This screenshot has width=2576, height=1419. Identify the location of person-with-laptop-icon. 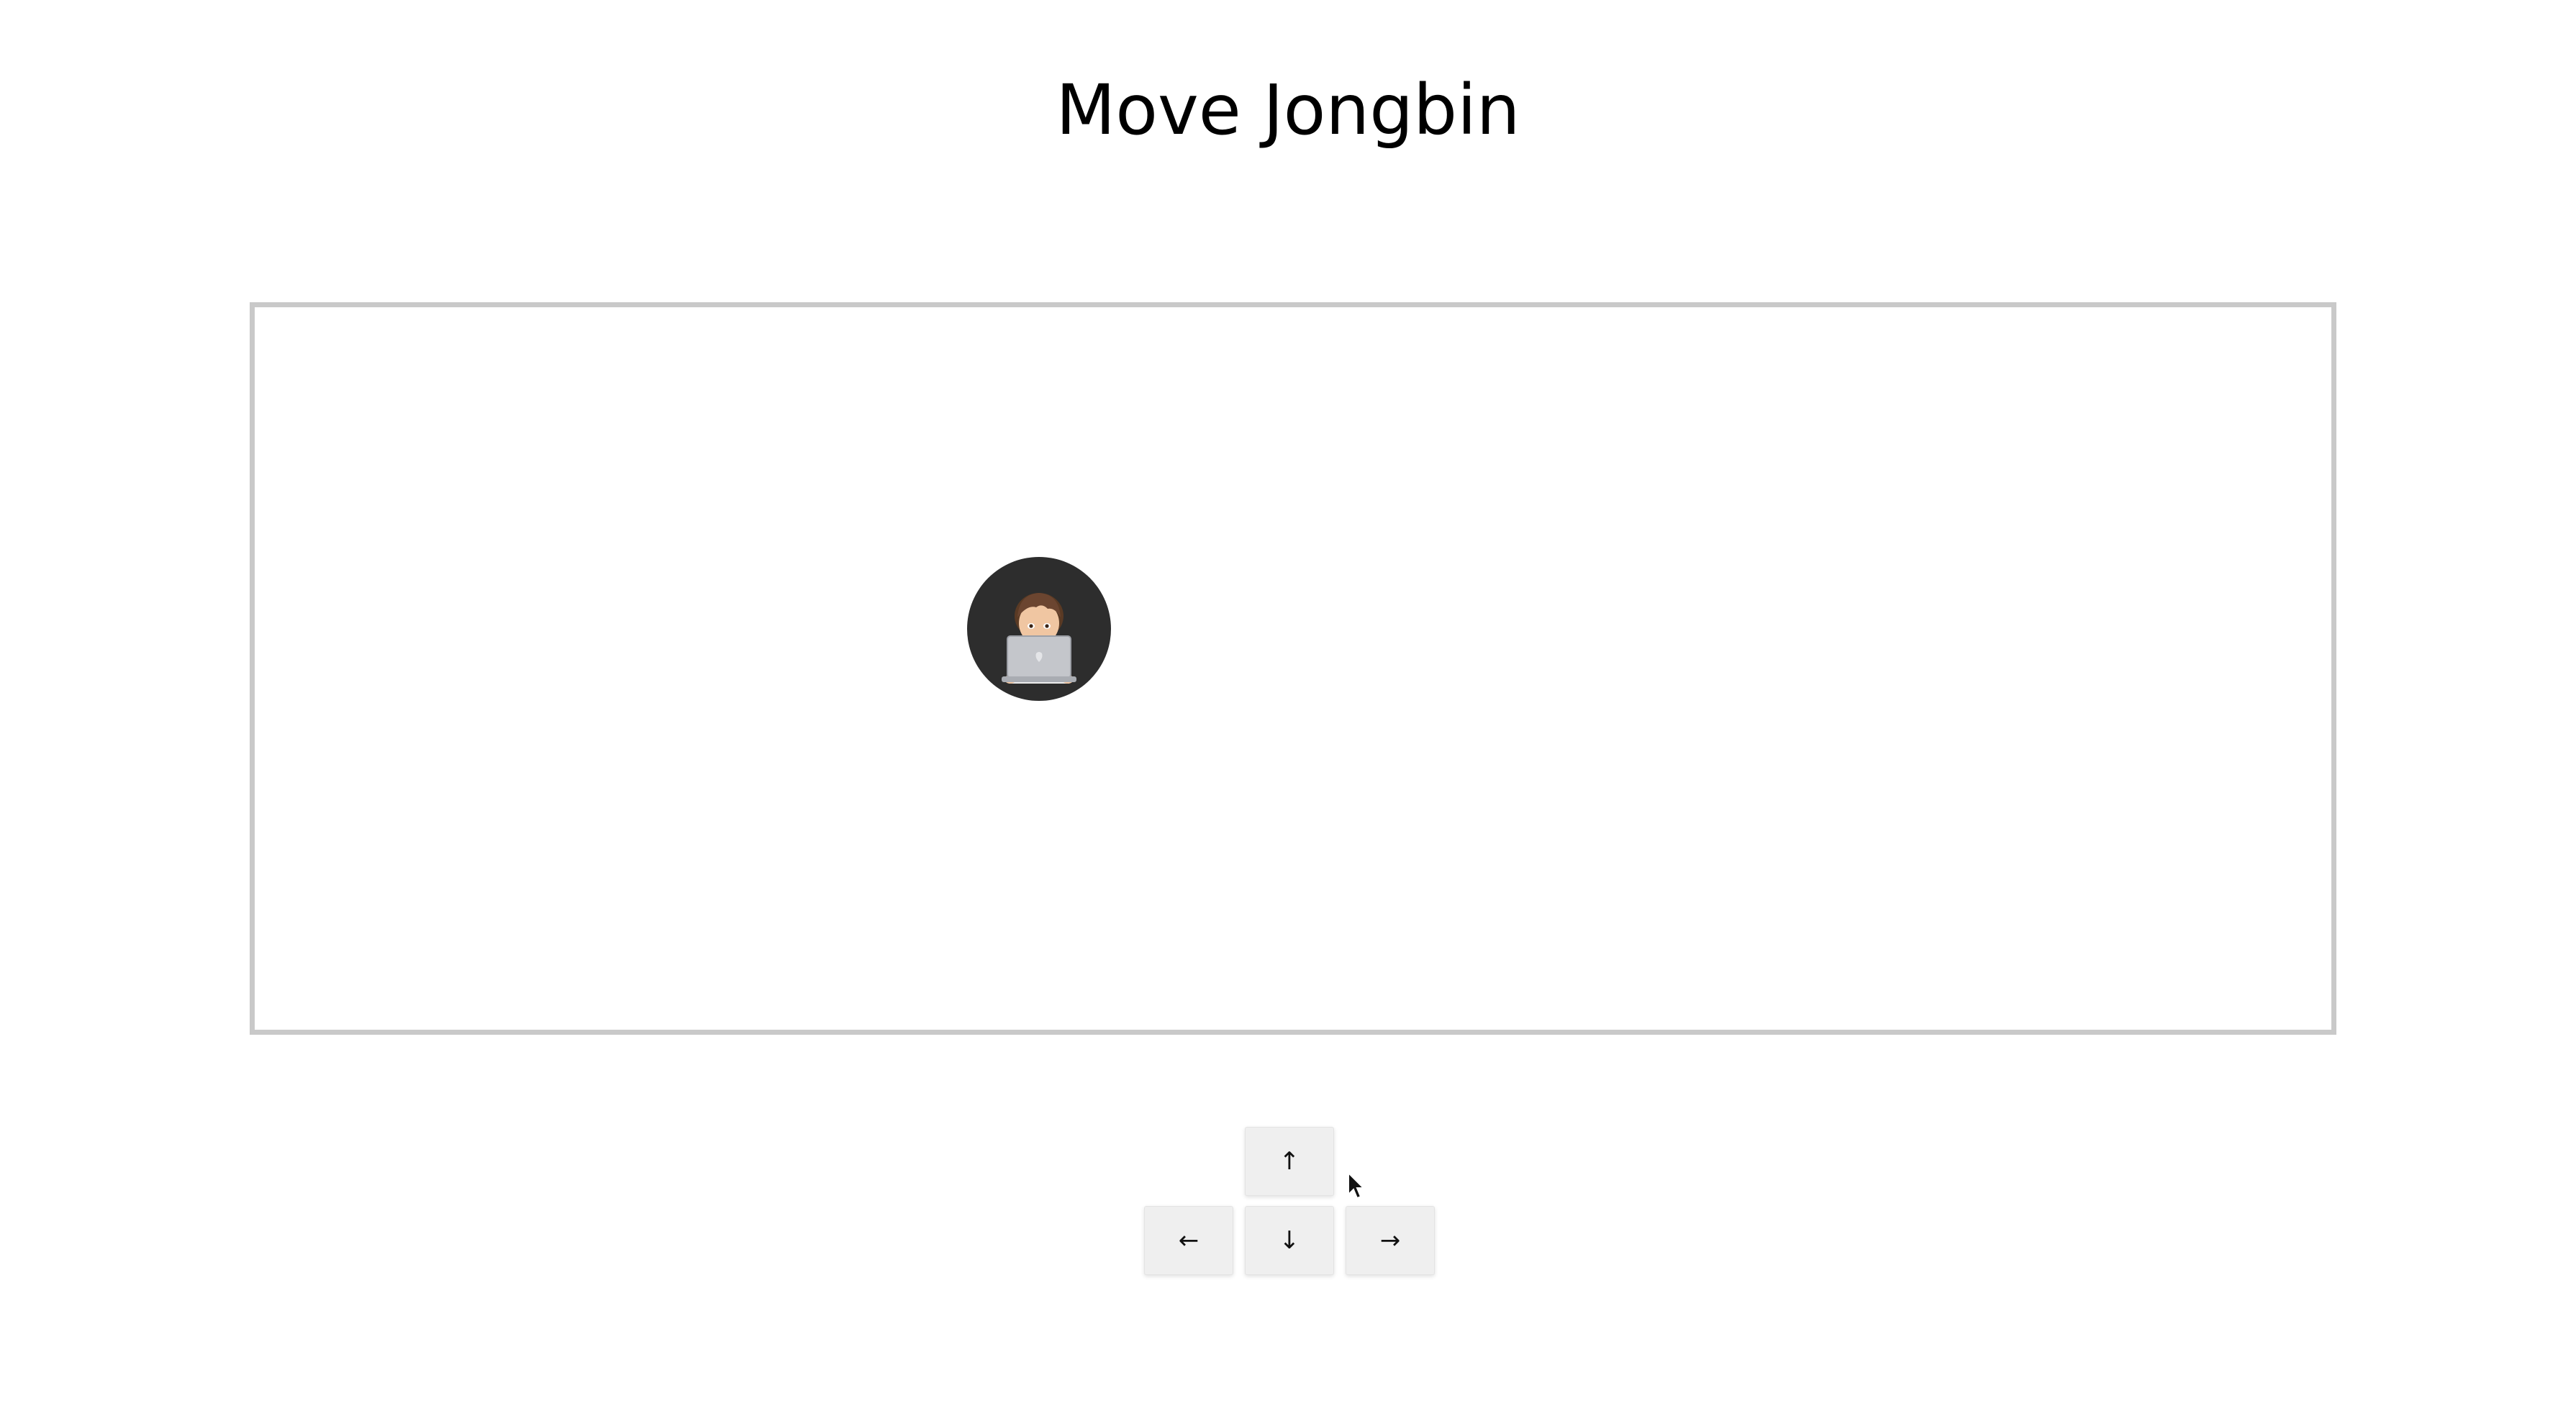
(1039, 638).